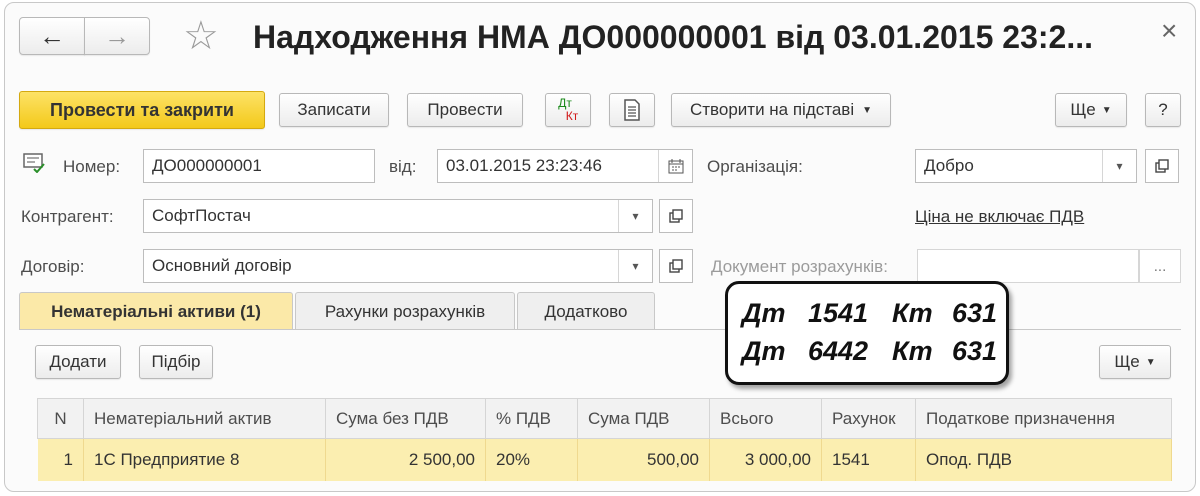 The height and width of the screenshot is (496, 1200). What do you see at coordinates (1135, 362) in the screenshot?
I see `table-more-button: Ще ▼` at bounding box center [1135, 362].